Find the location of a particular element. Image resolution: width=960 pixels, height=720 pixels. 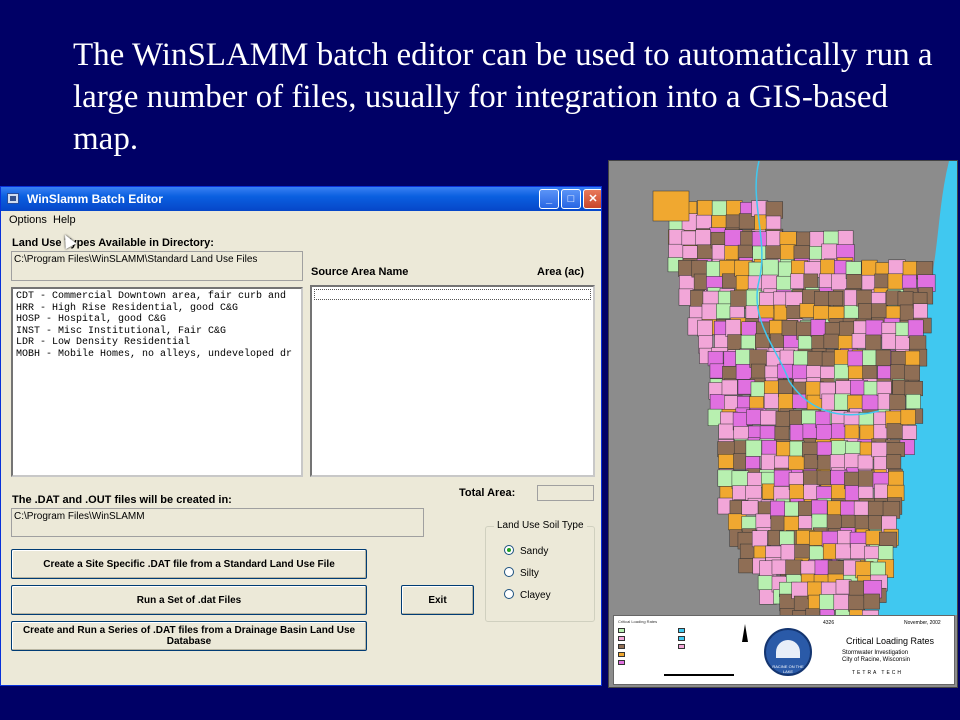

map-subtitle-line-1: Stormwater Investigation is located at coordinates (875, 653).